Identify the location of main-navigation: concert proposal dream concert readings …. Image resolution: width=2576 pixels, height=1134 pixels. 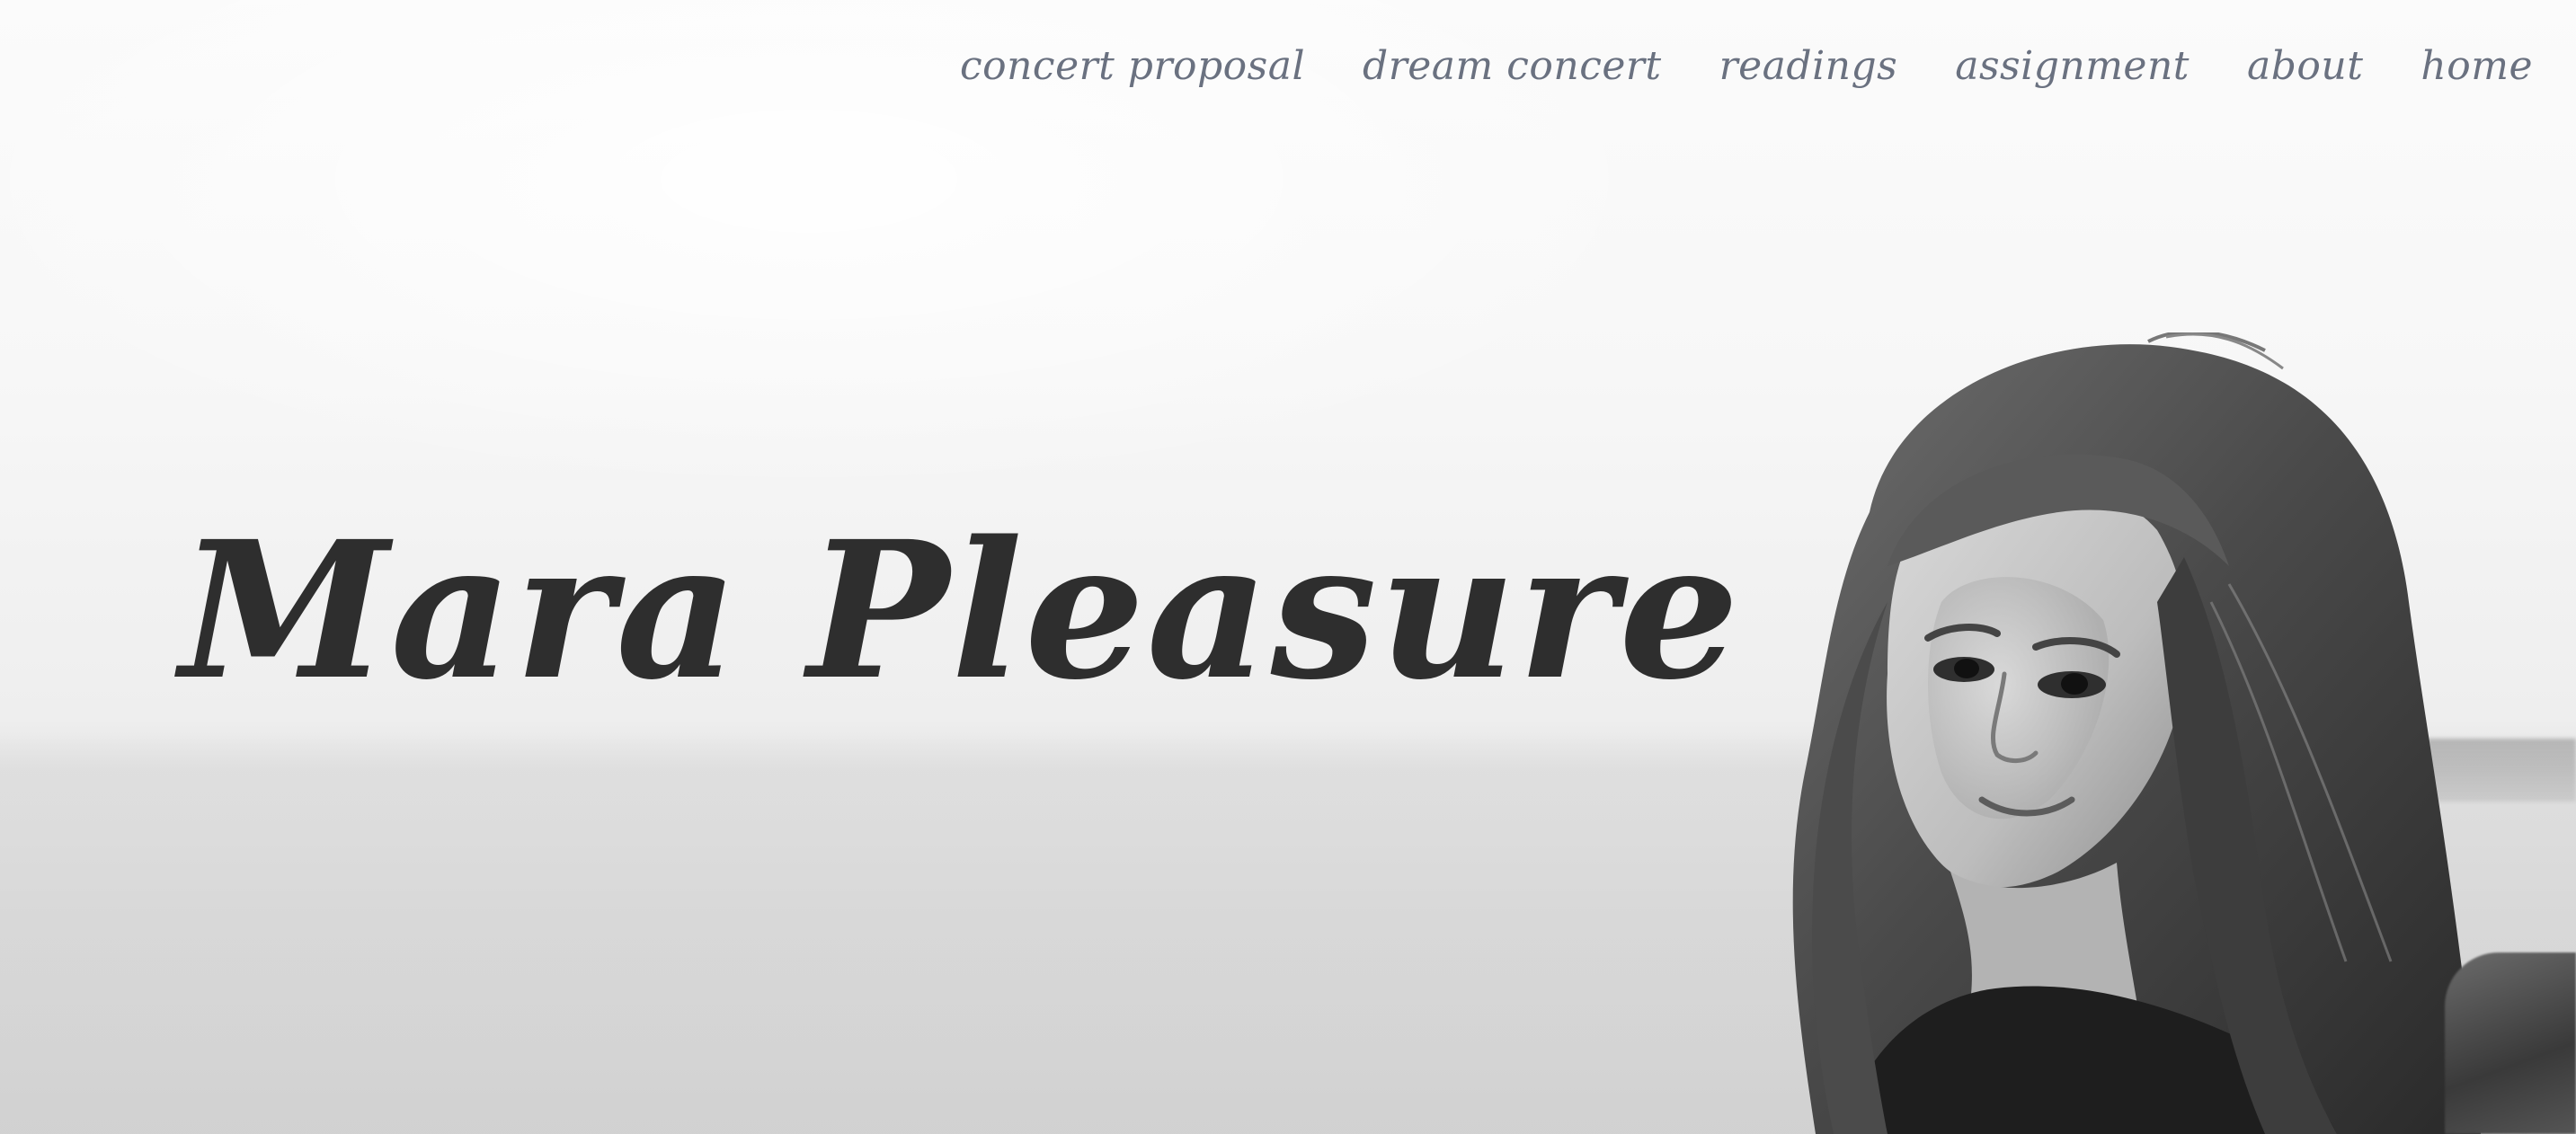
(1746, 66).